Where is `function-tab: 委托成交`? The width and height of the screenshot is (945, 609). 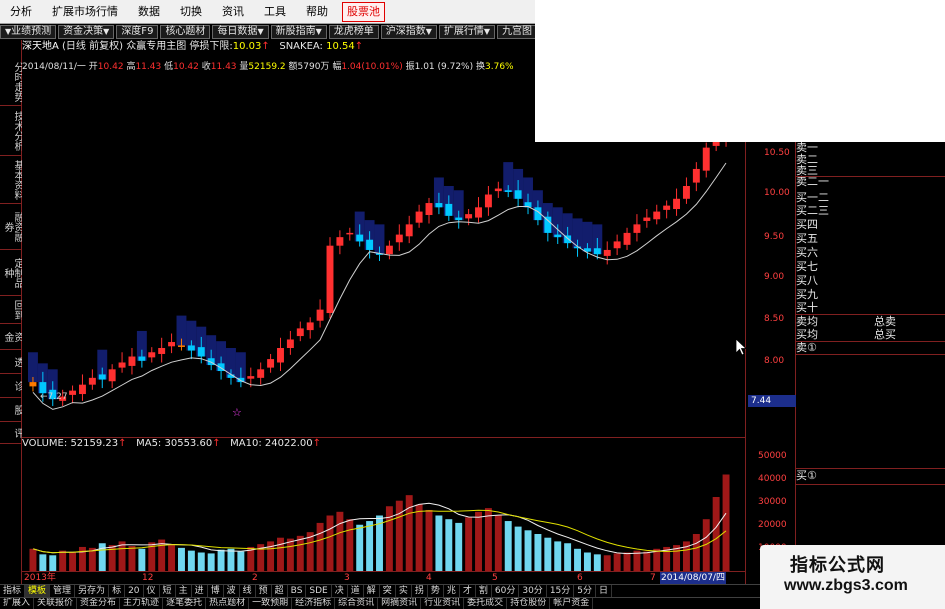 function-tab: 委托成交 is located at coordinates (486, 603).